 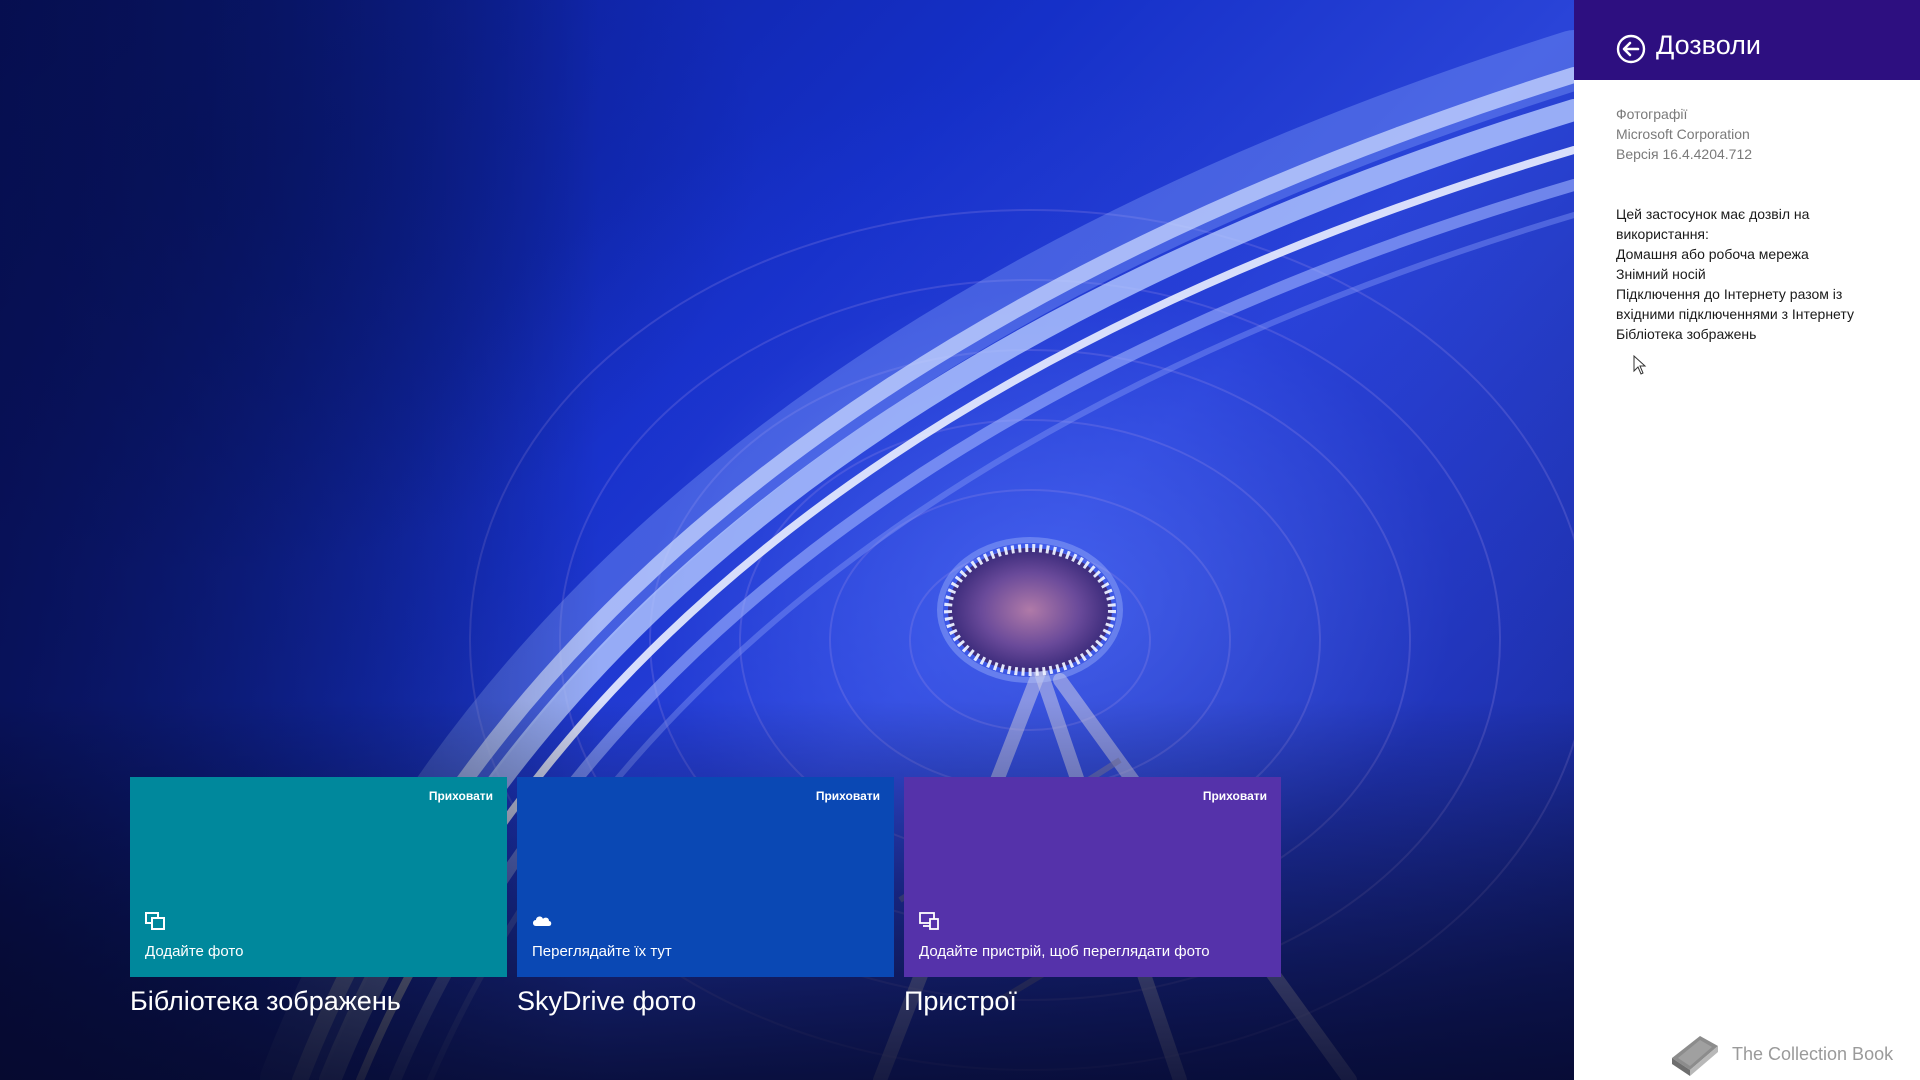 What do you see at coordinates (1661, 274) in the screenshot?
I see `permission-item: Знімний носій` at bounding box center [1661, 274].